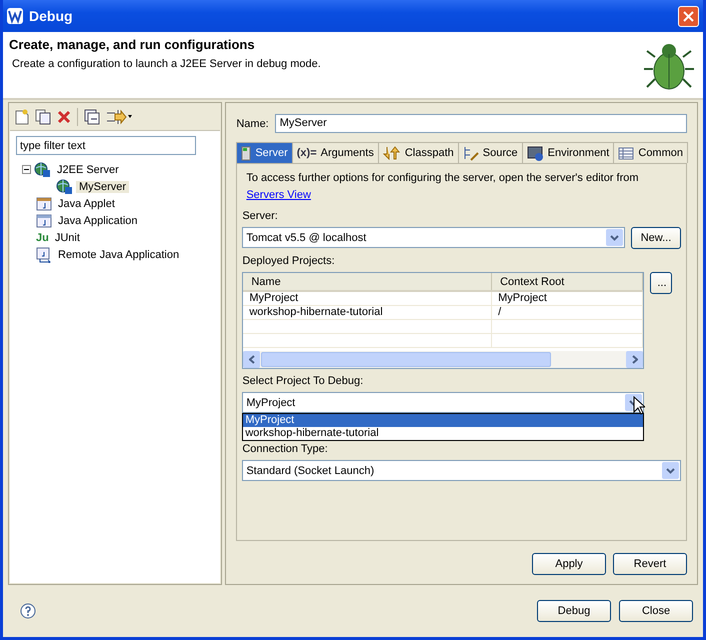 The height and width of the screenshot is (640, 706). What do you see at coordinates (626, 153) in the screenshot?
I see `table-icon` at bounding box center [626, 153].